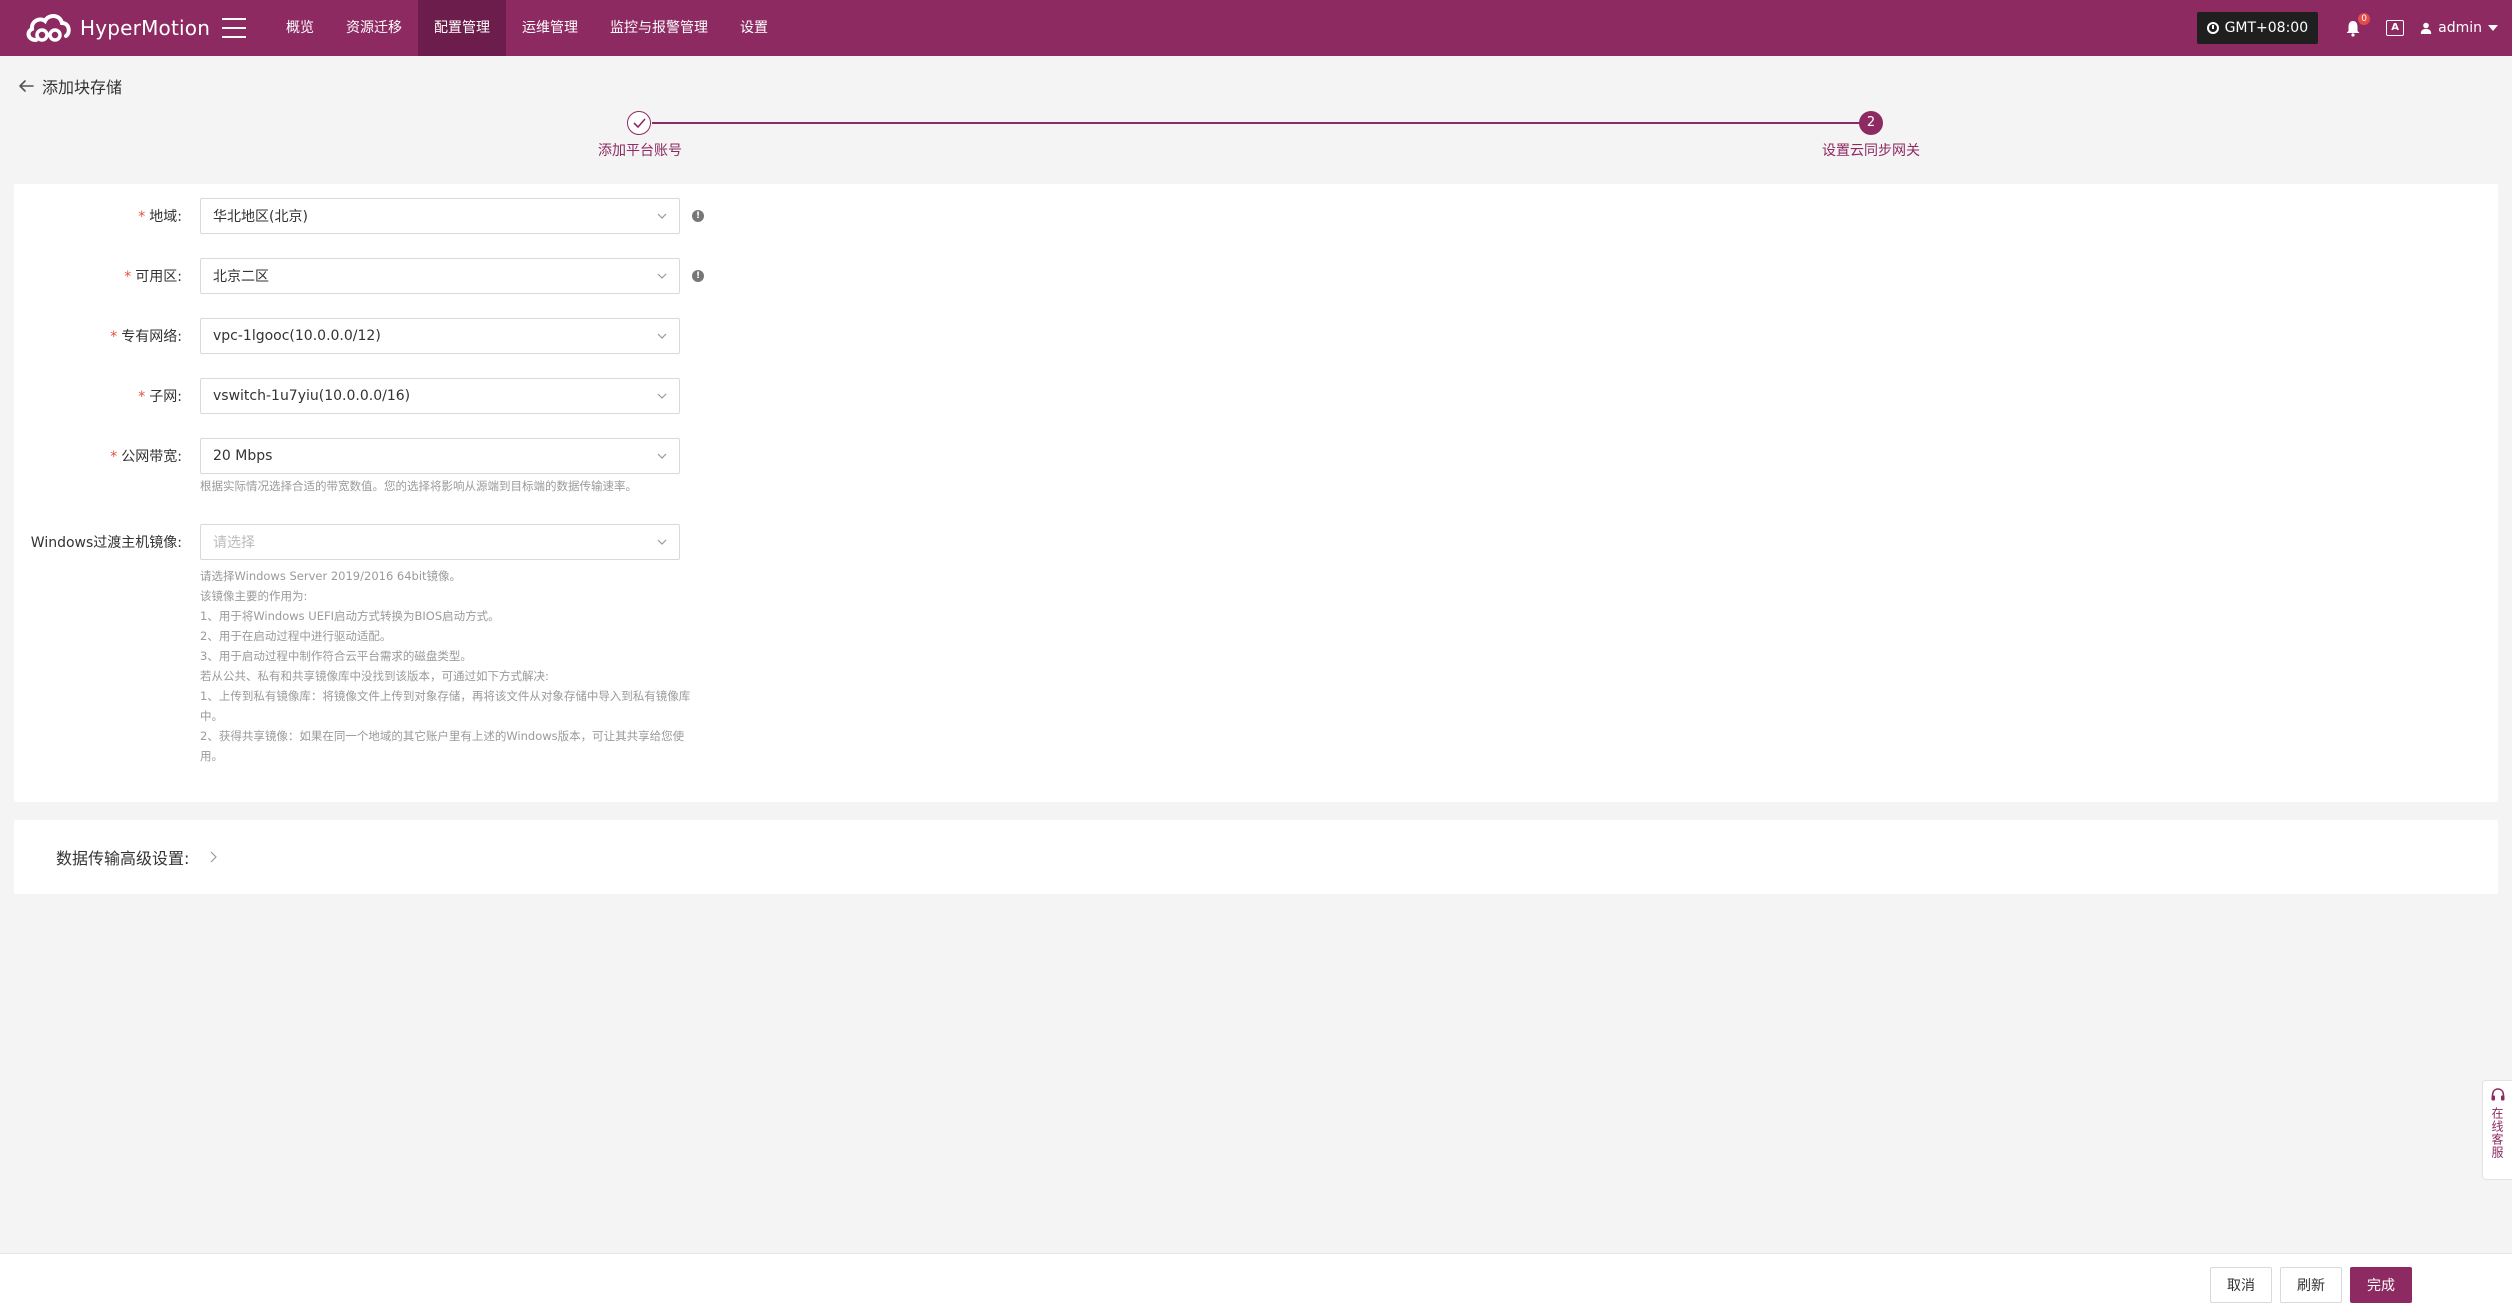 The height and width of the screenshot is (1314, 2512). Describe the element at coordinates (106, 543) in the screenshot. I see `windows-image-label: Windows过渡主机镜像:` at that location.